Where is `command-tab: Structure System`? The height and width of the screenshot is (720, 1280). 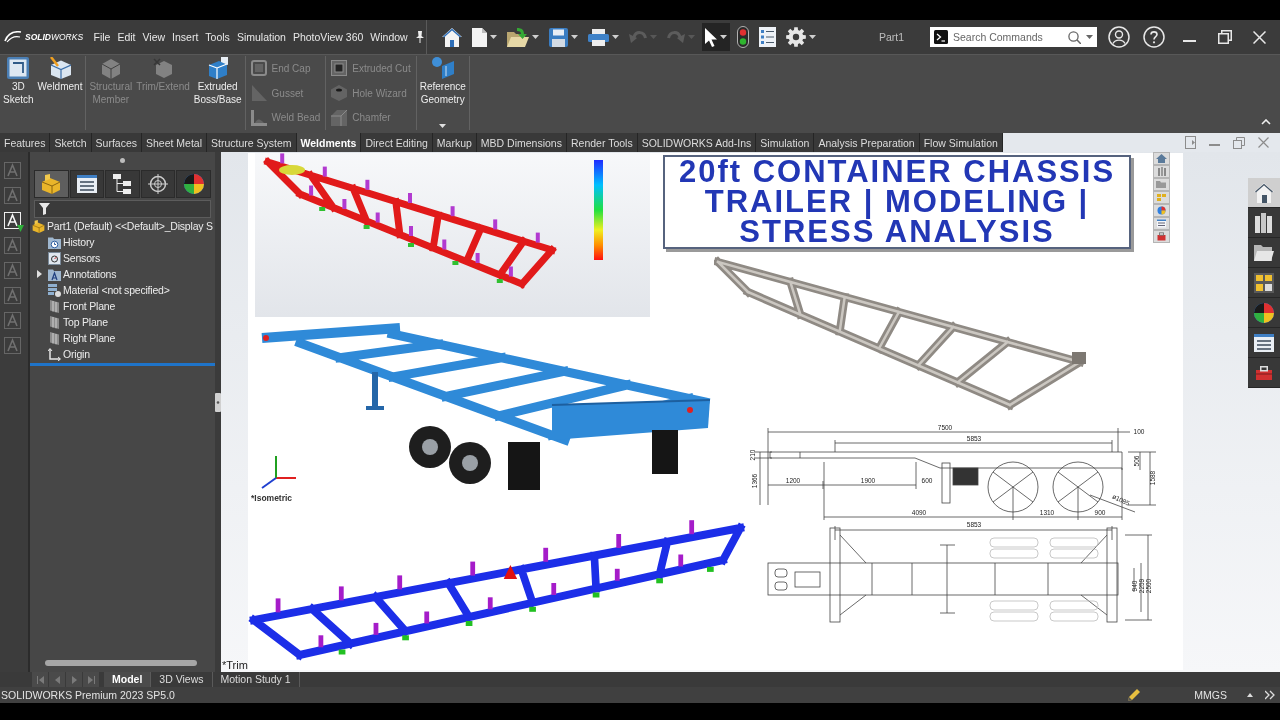 command-tab: Structure System is located at coordinates (252, 142).